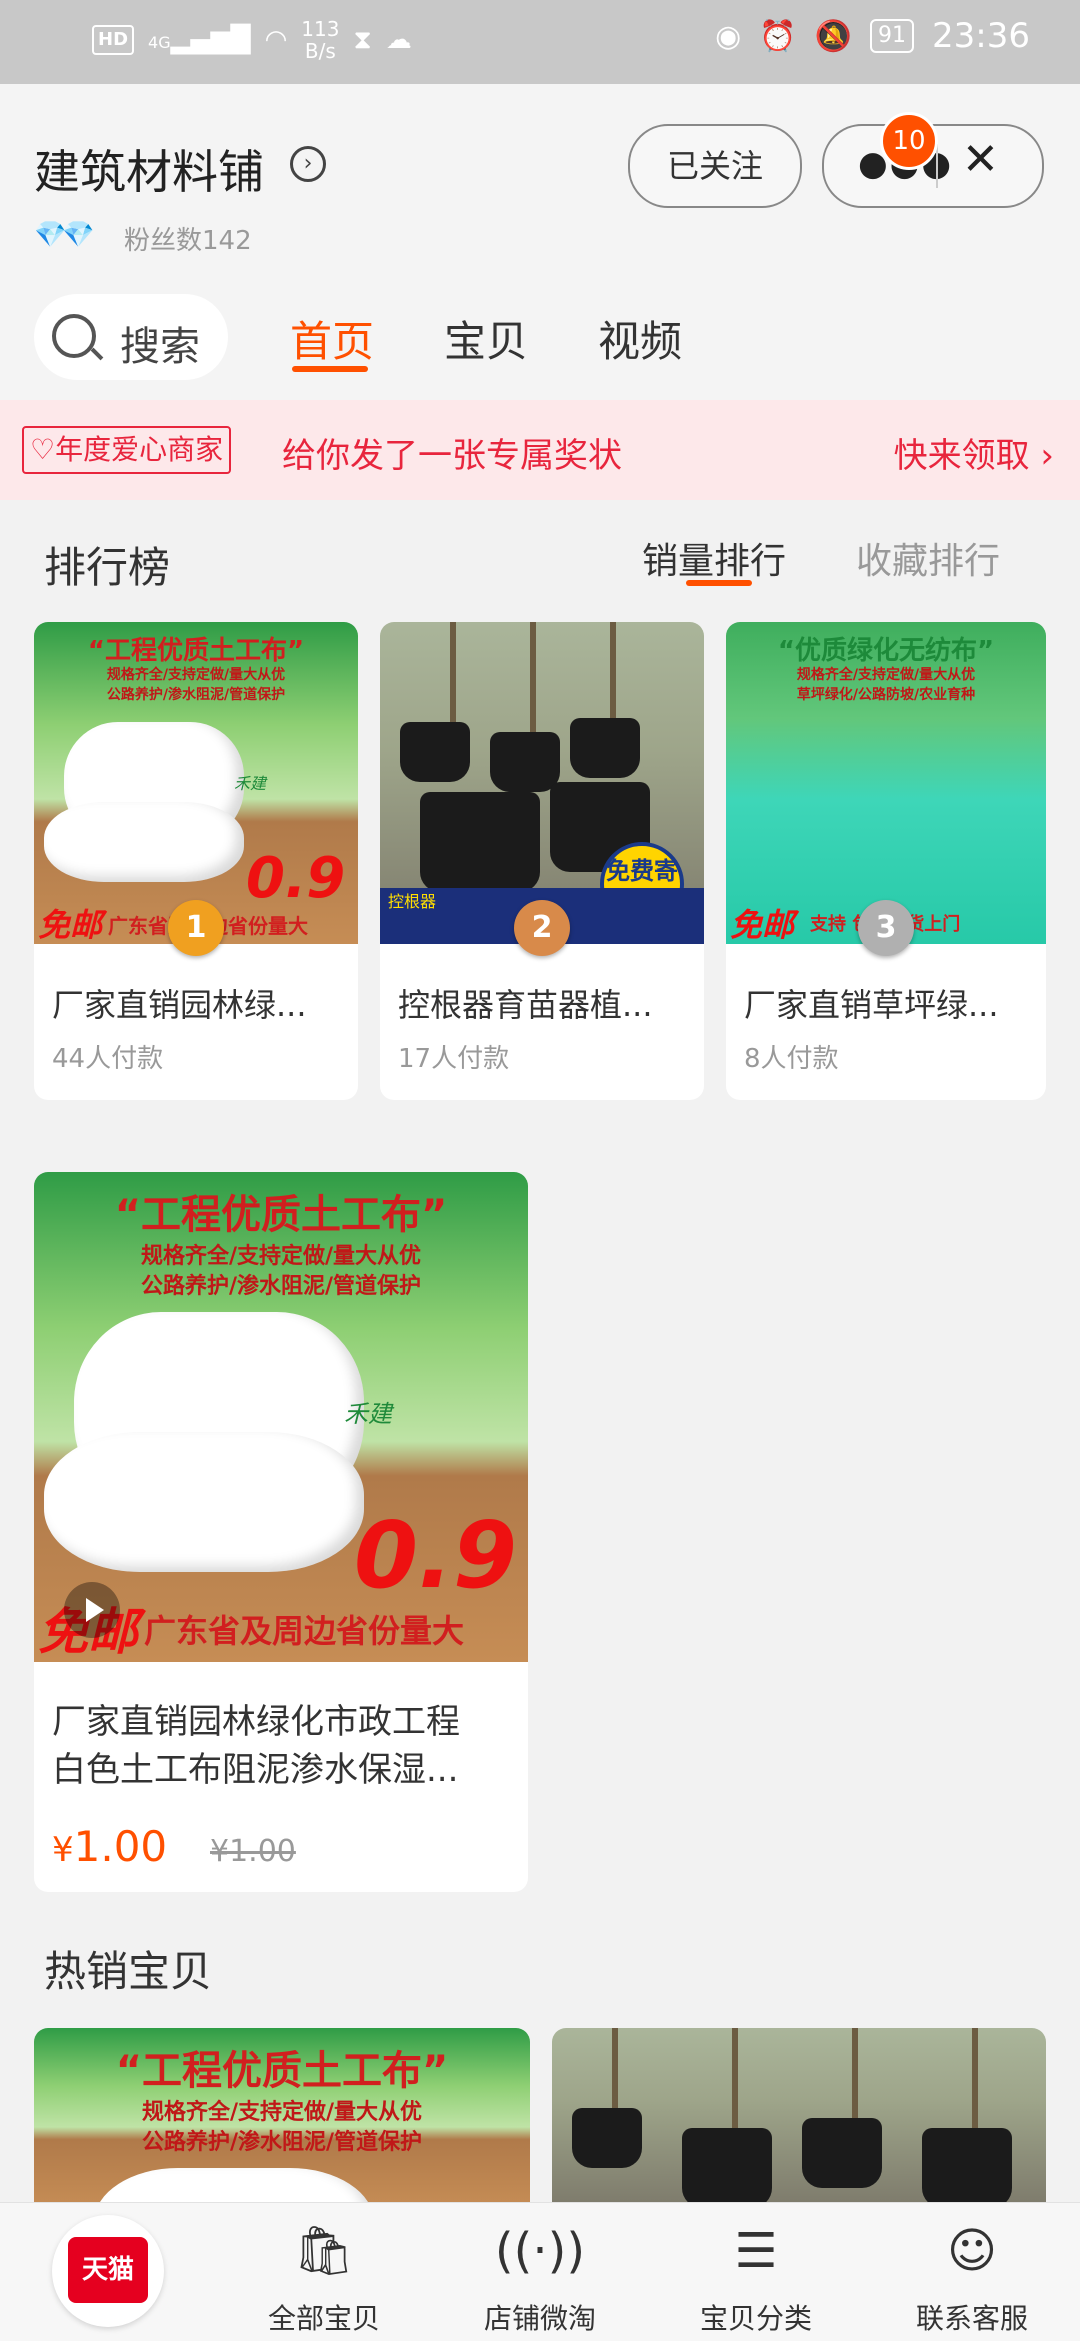 This screenshot has height=2341, width=1080. I want to click on sales-count: 8人付款, so click(791, 1059).